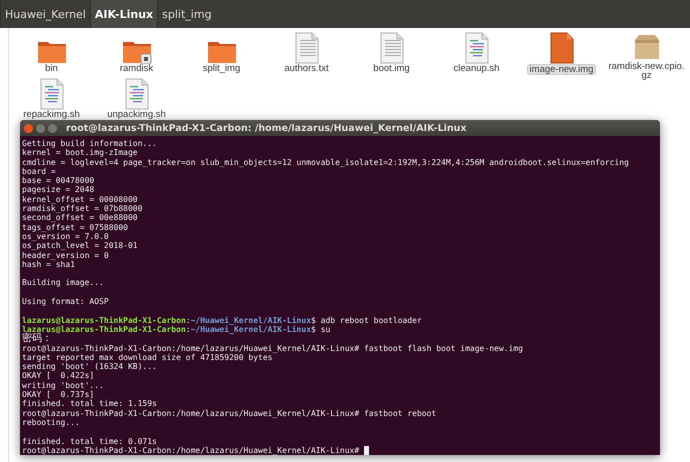  What do you see at coordinates (65, 255) in the screenshot?
I see `terminal-line: header_version = 0` at bounding box center [65, 255].